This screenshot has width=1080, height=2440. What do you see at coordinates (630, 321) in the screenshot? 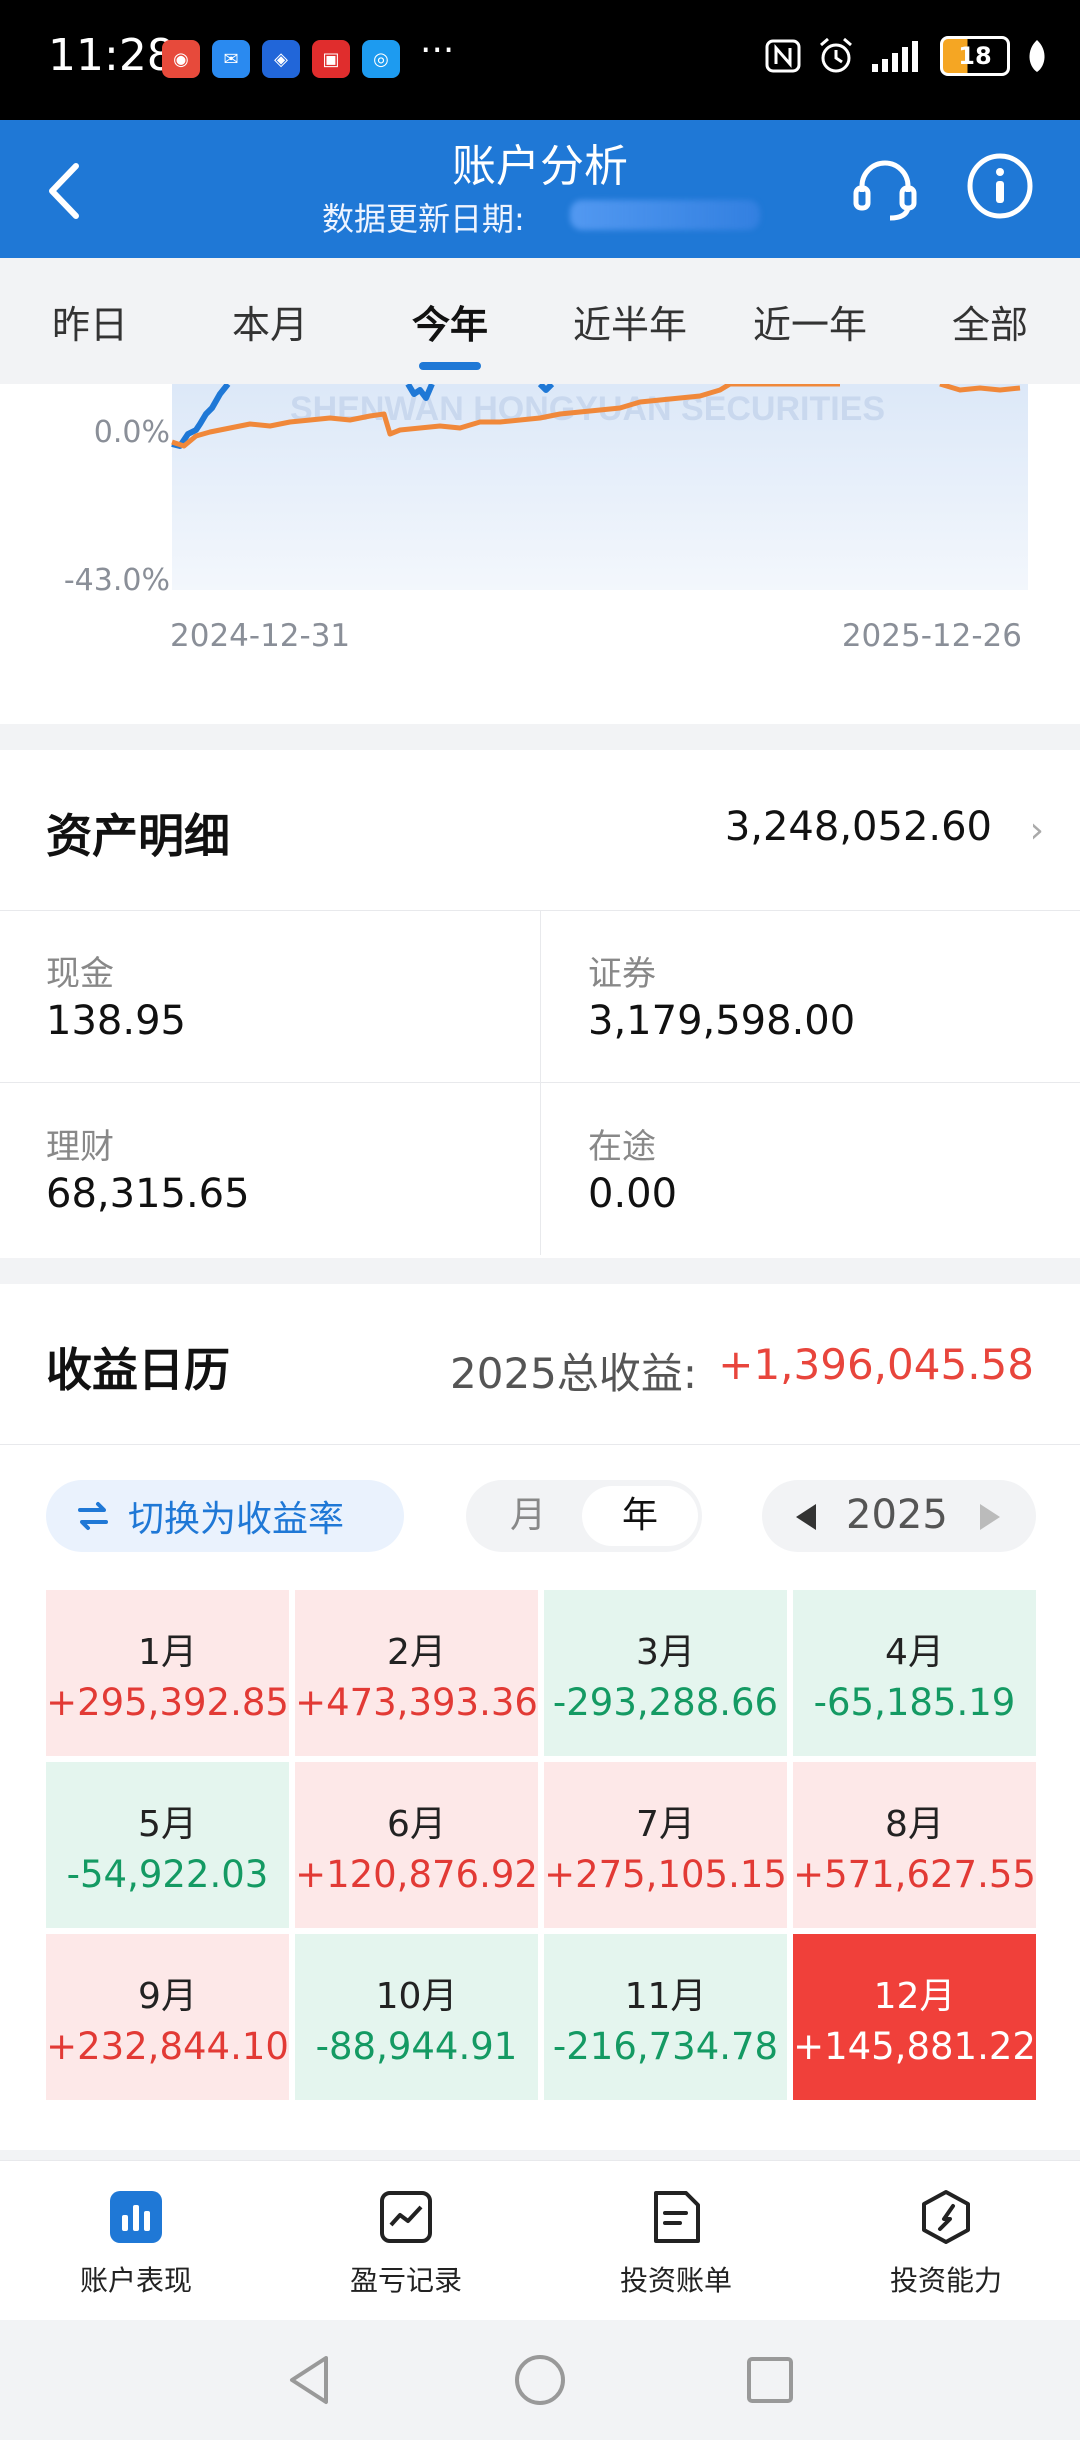
I see `tab-half-year: 近半年` at bounding box center [630, 321].